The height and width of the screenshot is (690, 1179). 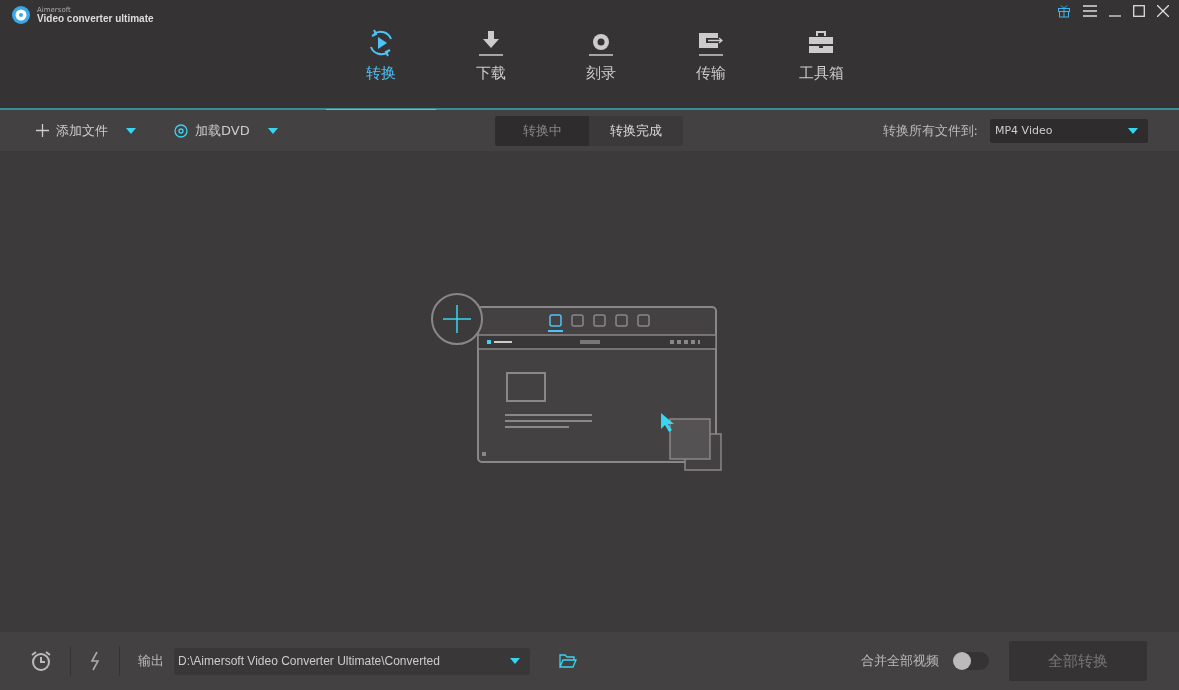 What do you see at coordinates (491, 69) in the screenshot?
I see `nav-tab: 下载` at bounding box center [491, 69].